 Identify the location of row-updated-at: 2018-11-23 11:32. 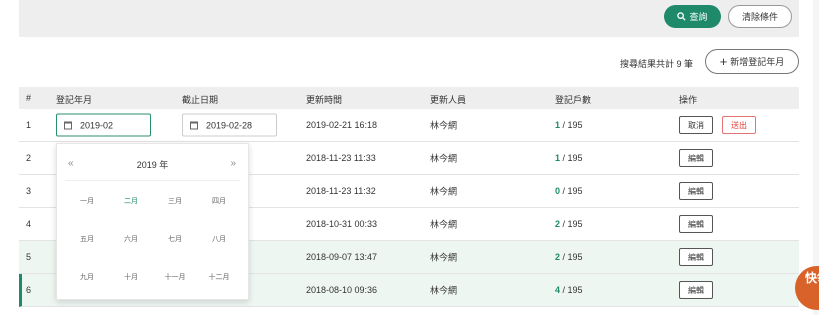
(341, 191).